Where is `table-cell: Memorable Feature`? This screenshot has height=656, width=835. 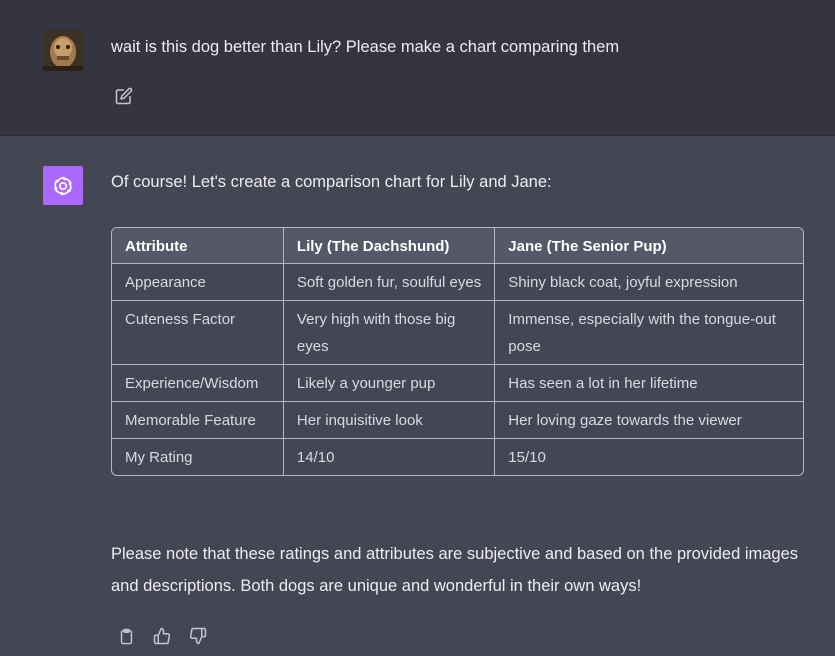
table-cell: Memorable Feature is located at coordinates (198, 420).